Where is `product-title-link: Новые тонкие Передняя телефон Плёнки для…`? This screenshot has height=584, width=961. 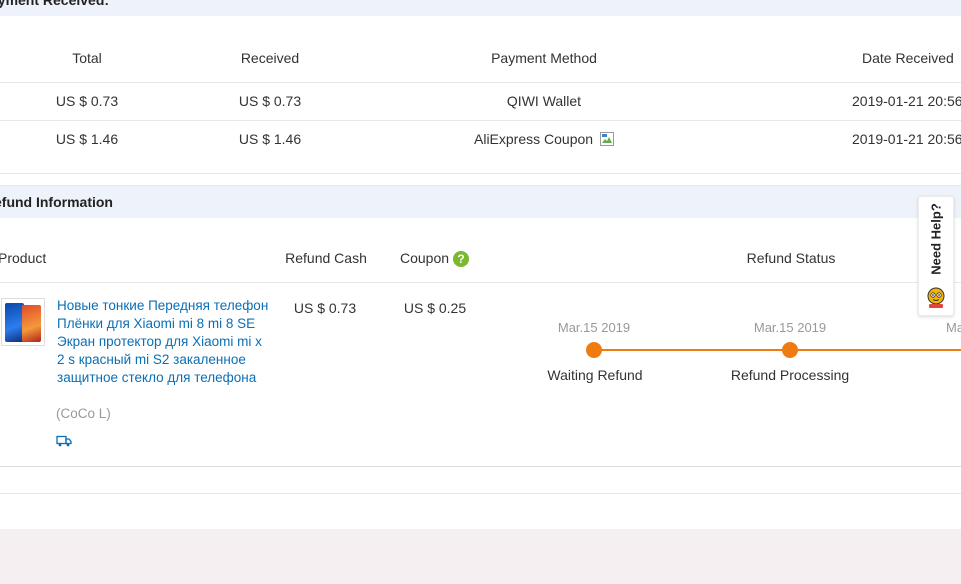 product-title-link: Новые тонкие Передняя телефон Плёнки для… is located at coordinates (164, 342).